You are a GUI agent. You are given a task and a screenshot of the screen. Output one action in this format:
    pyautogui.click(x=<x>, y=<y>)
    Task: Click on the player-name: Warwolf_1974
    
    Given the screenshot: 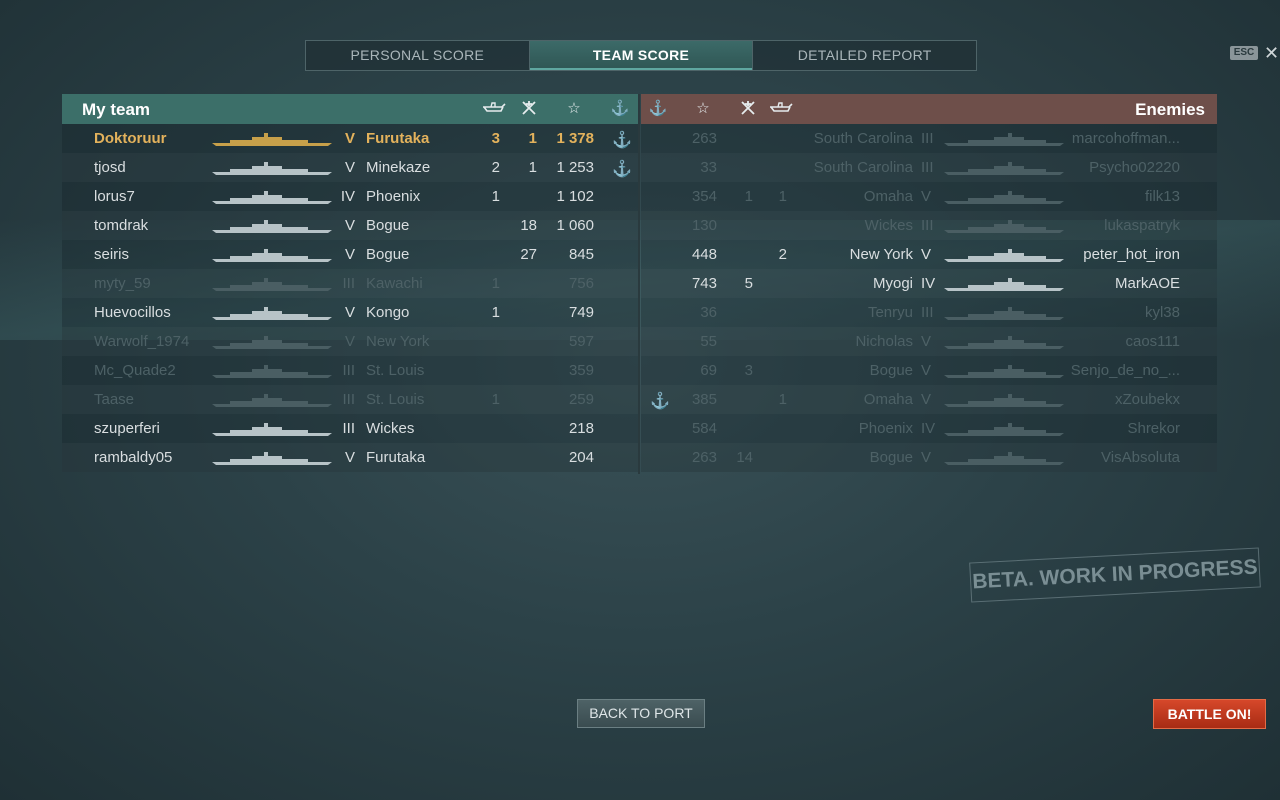 What is the action you would take?
    pyautogui.click(x=141, y=341)
    